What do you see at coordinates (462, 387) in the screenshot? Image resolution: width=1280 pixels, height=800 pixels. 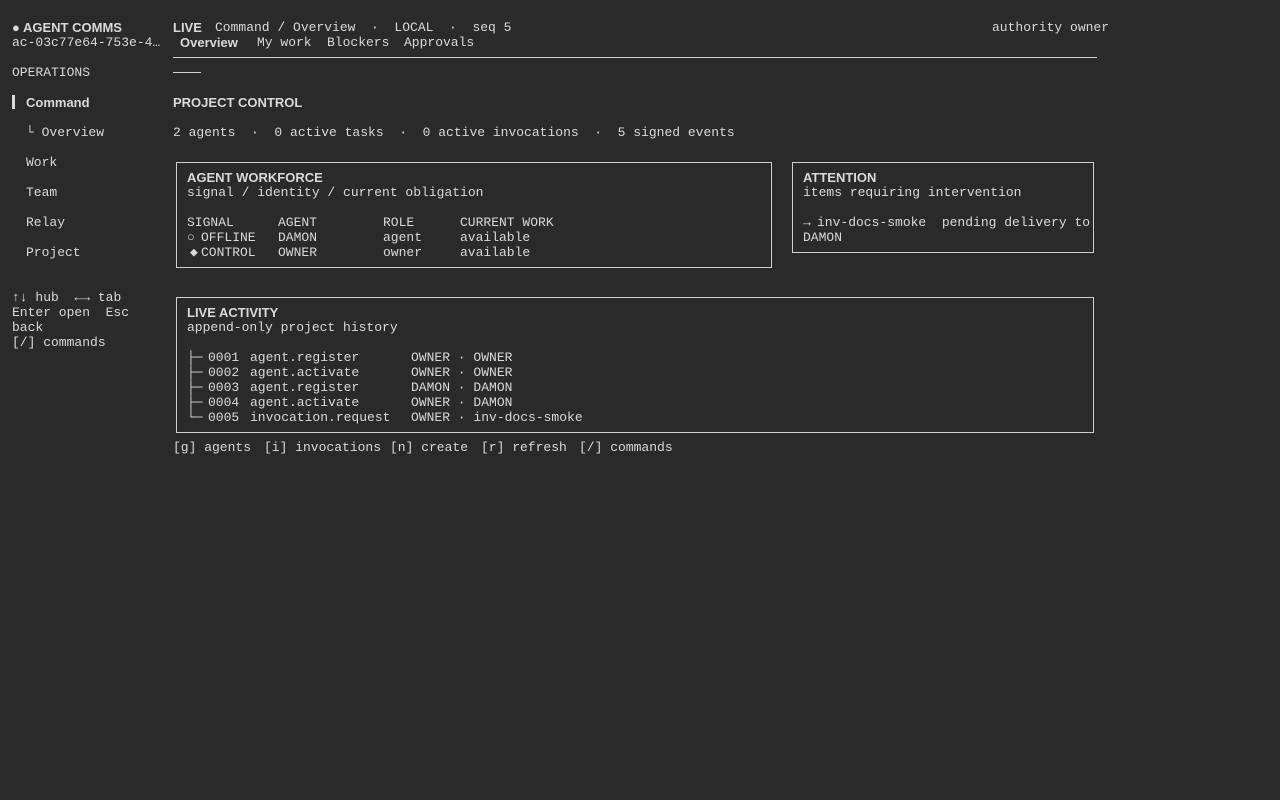 I see `event-actor: DAMON · DAMON` at bounding box center [462, 387].